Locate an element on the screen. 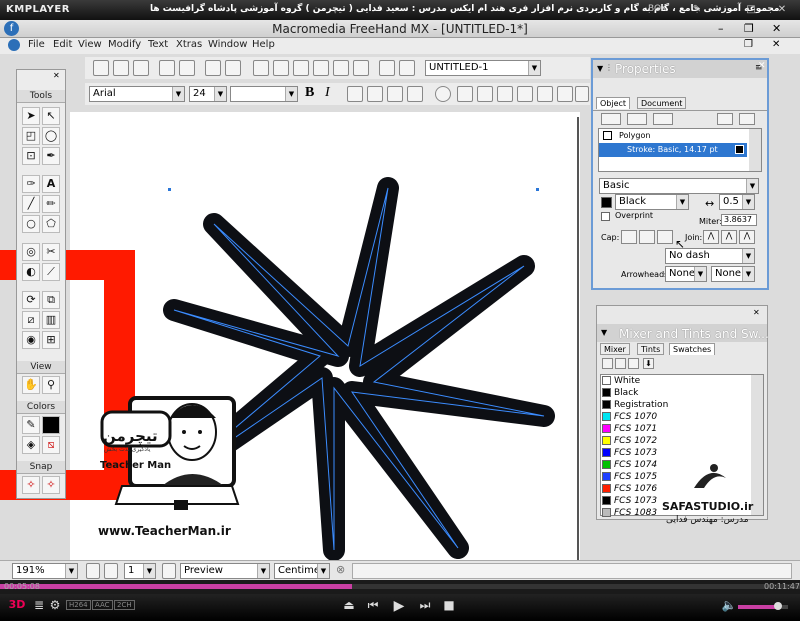  crop-tool-icon: ⊡ is located at coordinates (31, 156).